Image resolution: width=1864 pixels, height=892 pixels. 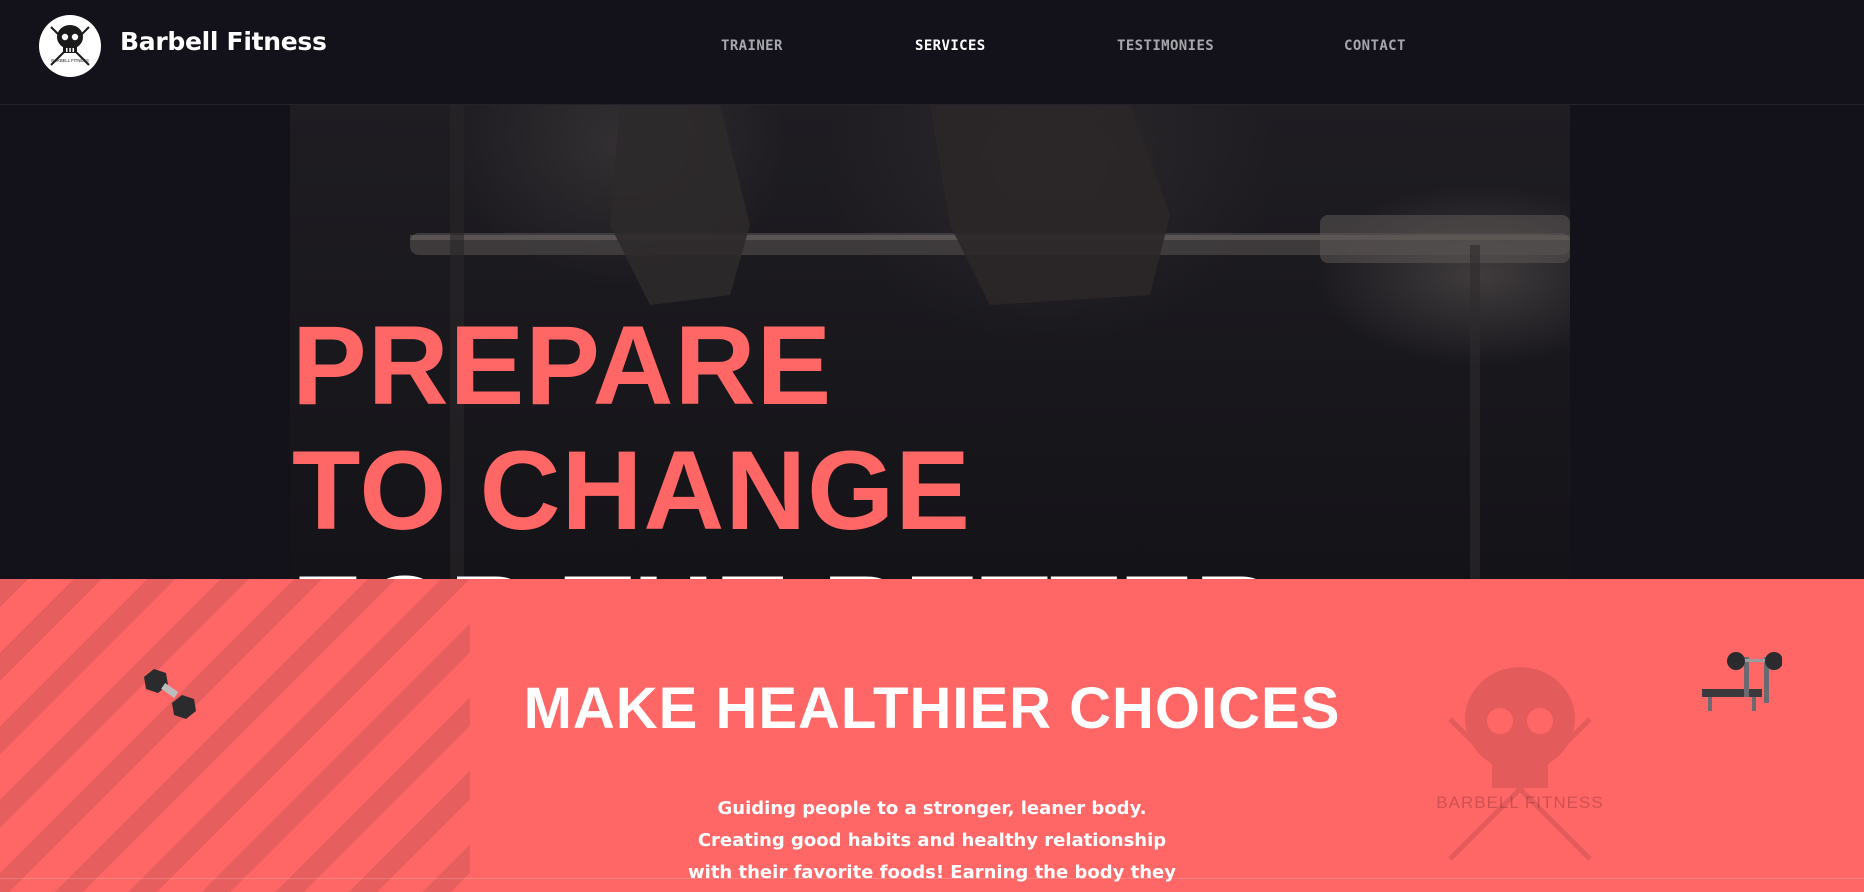 What do you see at coordinates (1375, 46) in the screenshot?
I see `nav-link-contact: CONTACT` at bounding box center [1375, 46].